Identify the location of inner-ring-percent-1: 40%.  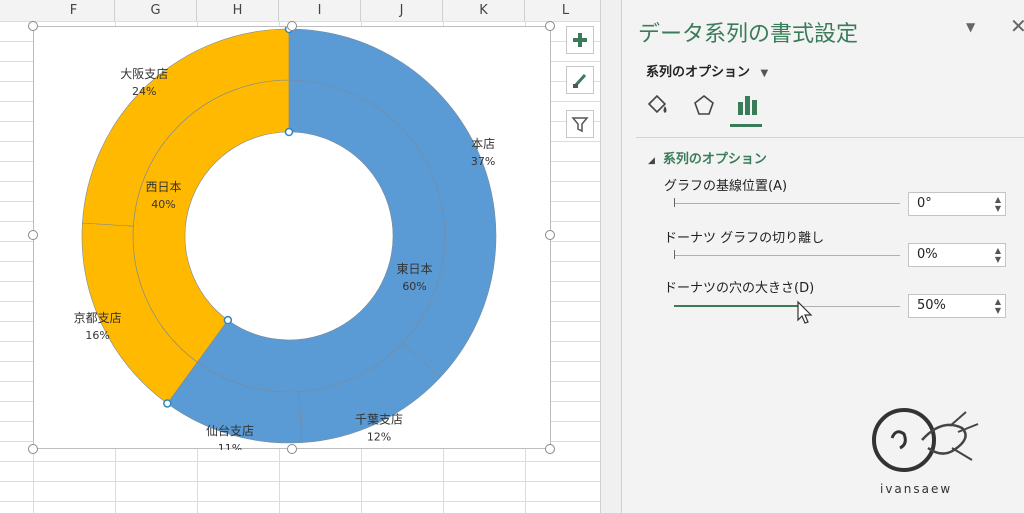
(163, 204).